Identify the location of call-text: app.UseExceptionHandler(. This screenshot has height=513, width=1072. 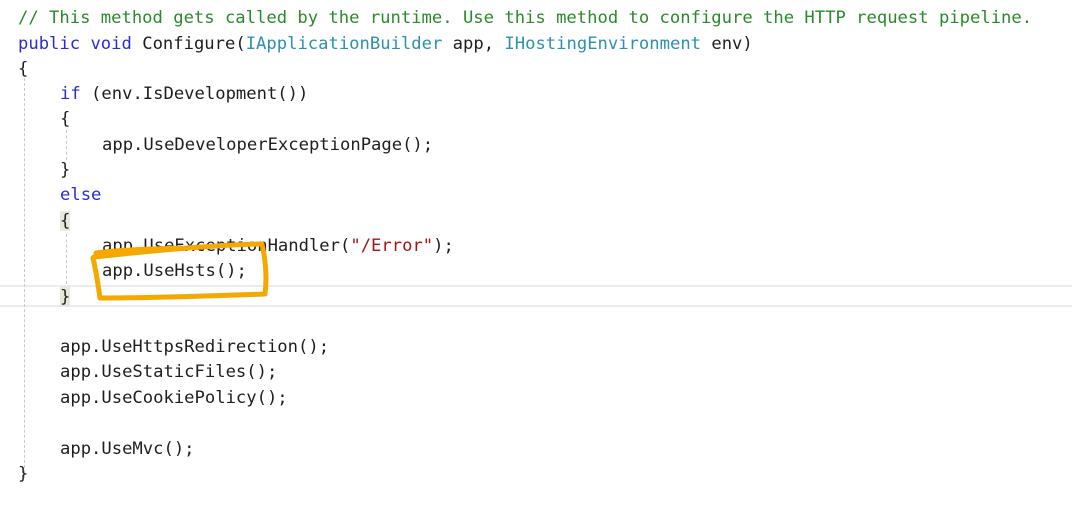
(226, 246).